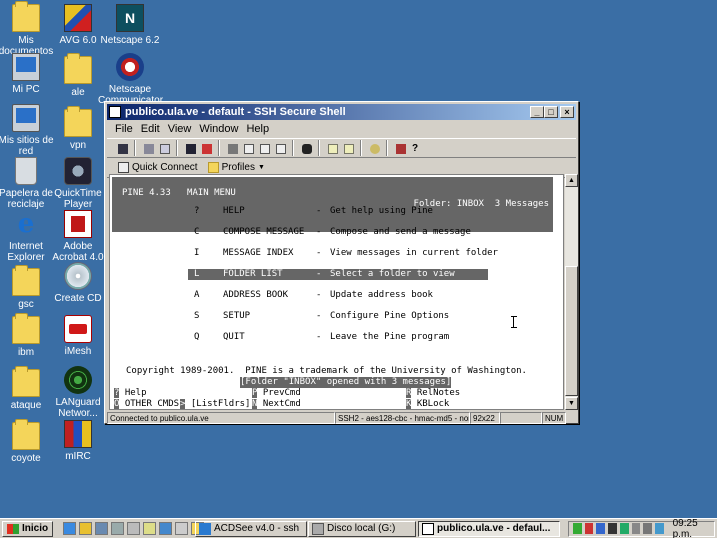  Describe the element at coordinates (118, 528) in the screenshot. I see `computer-icon` at that location.